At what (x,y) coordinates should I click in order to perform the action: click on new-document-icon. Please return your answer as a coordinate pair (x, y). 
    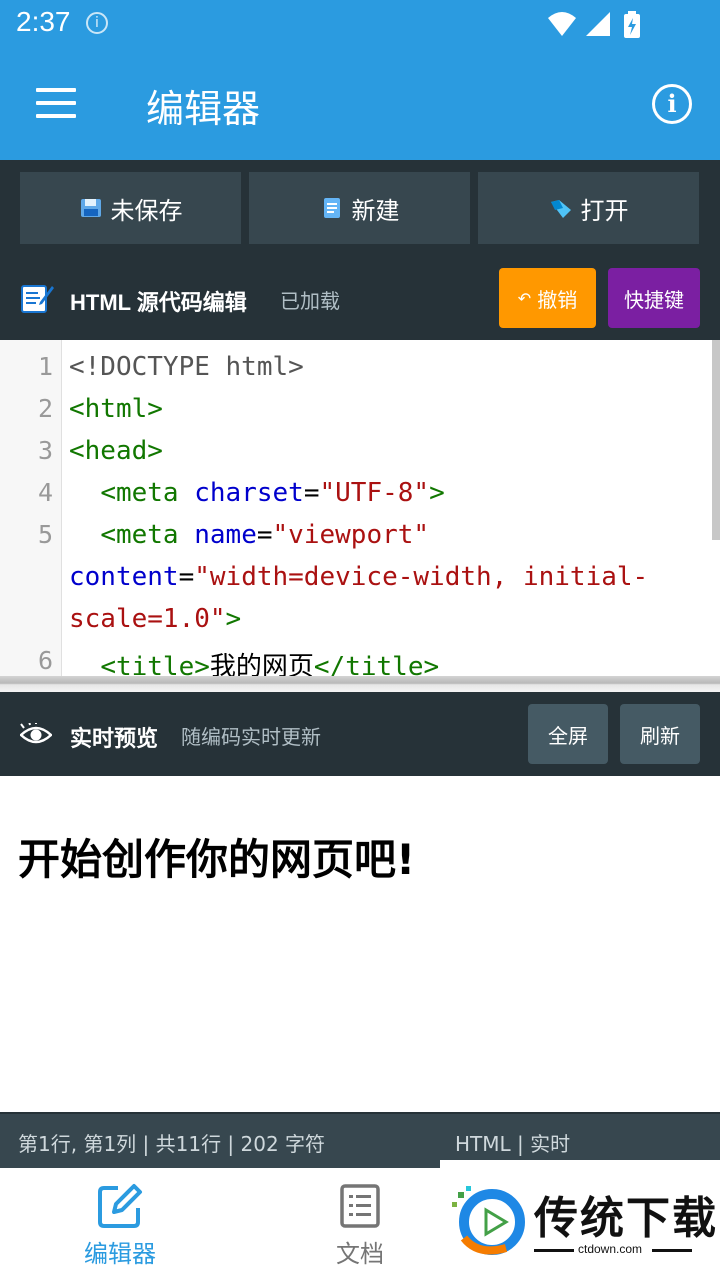
    Looking at the image, I should click on (331, 208).